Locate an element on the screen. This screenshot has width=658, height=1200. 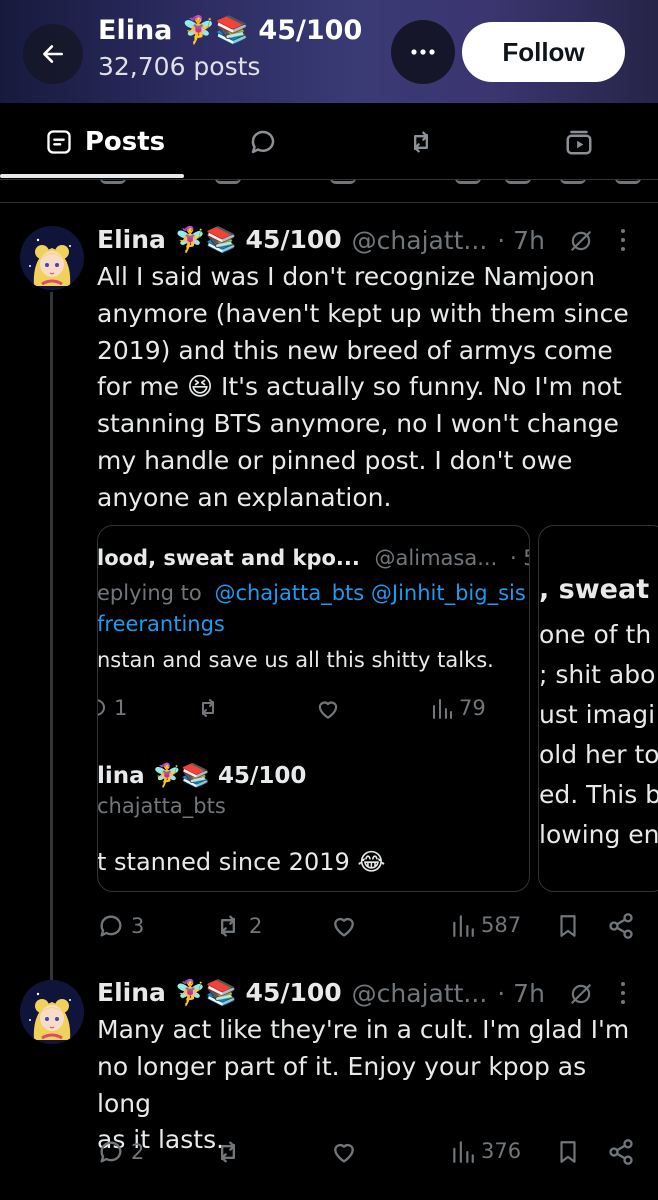
secondary-quote-line: ; shit abo is located at coordinates (597, 674).